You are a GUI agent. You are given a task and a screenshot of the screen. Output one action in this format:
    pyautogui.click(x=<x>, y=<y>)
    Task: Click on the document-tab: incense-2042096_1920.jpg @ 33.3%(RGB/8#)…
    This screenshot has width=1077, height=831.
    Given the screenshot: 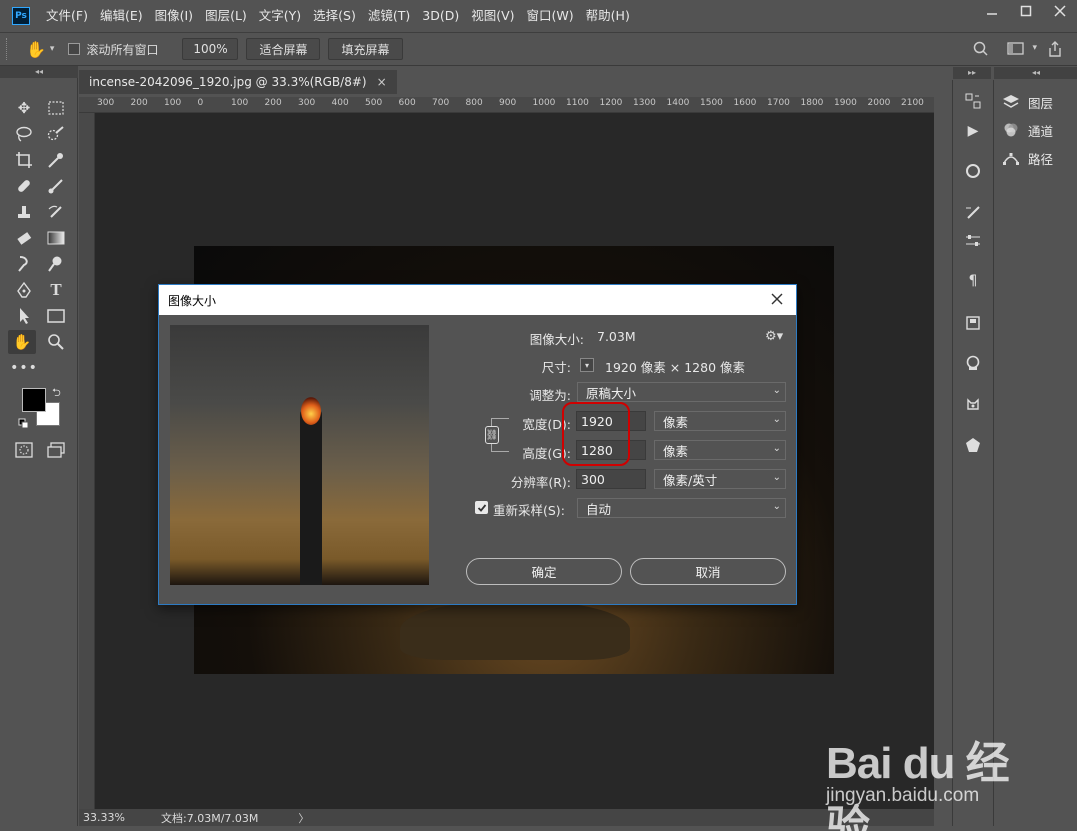 What is the action you would take?
    pyautogui.click(x=238, y=82)
    